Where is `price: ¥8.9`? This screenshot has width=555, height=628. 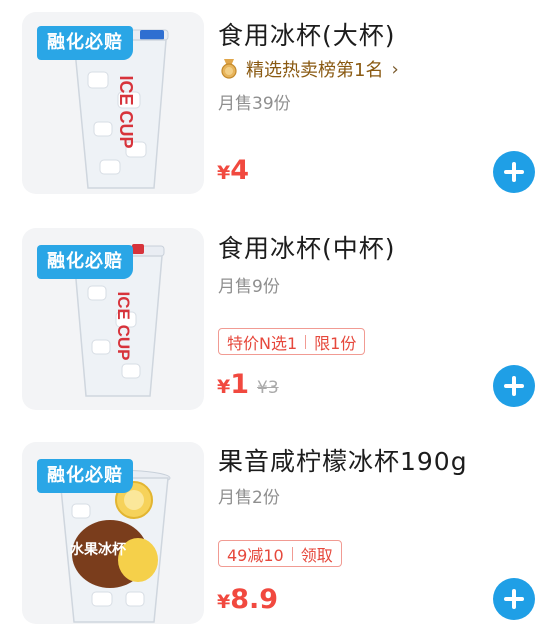
price: ¥8.9 is located at coordinates (247, 599).